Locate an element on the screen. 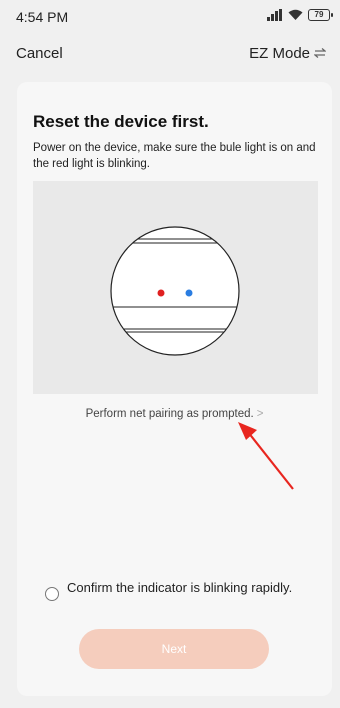 The height and width of the screenshot is (708, 340). next-button: Next is located at coordinates (174, 649).